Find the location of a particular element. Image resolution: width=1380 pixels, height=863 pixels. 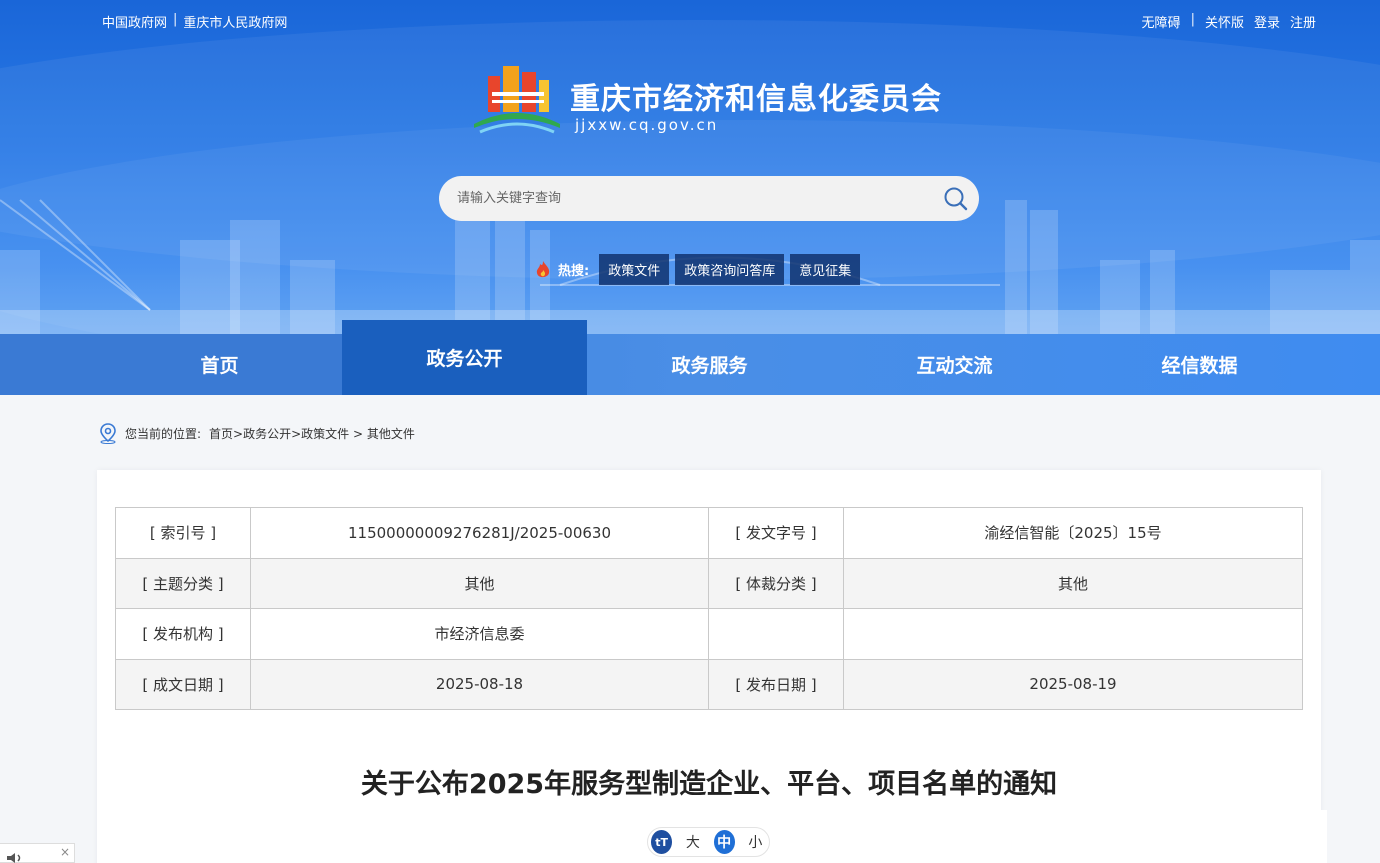

hot-tag-policy-qa: 政策咨询问答库 is located at coordinates (730, 269).